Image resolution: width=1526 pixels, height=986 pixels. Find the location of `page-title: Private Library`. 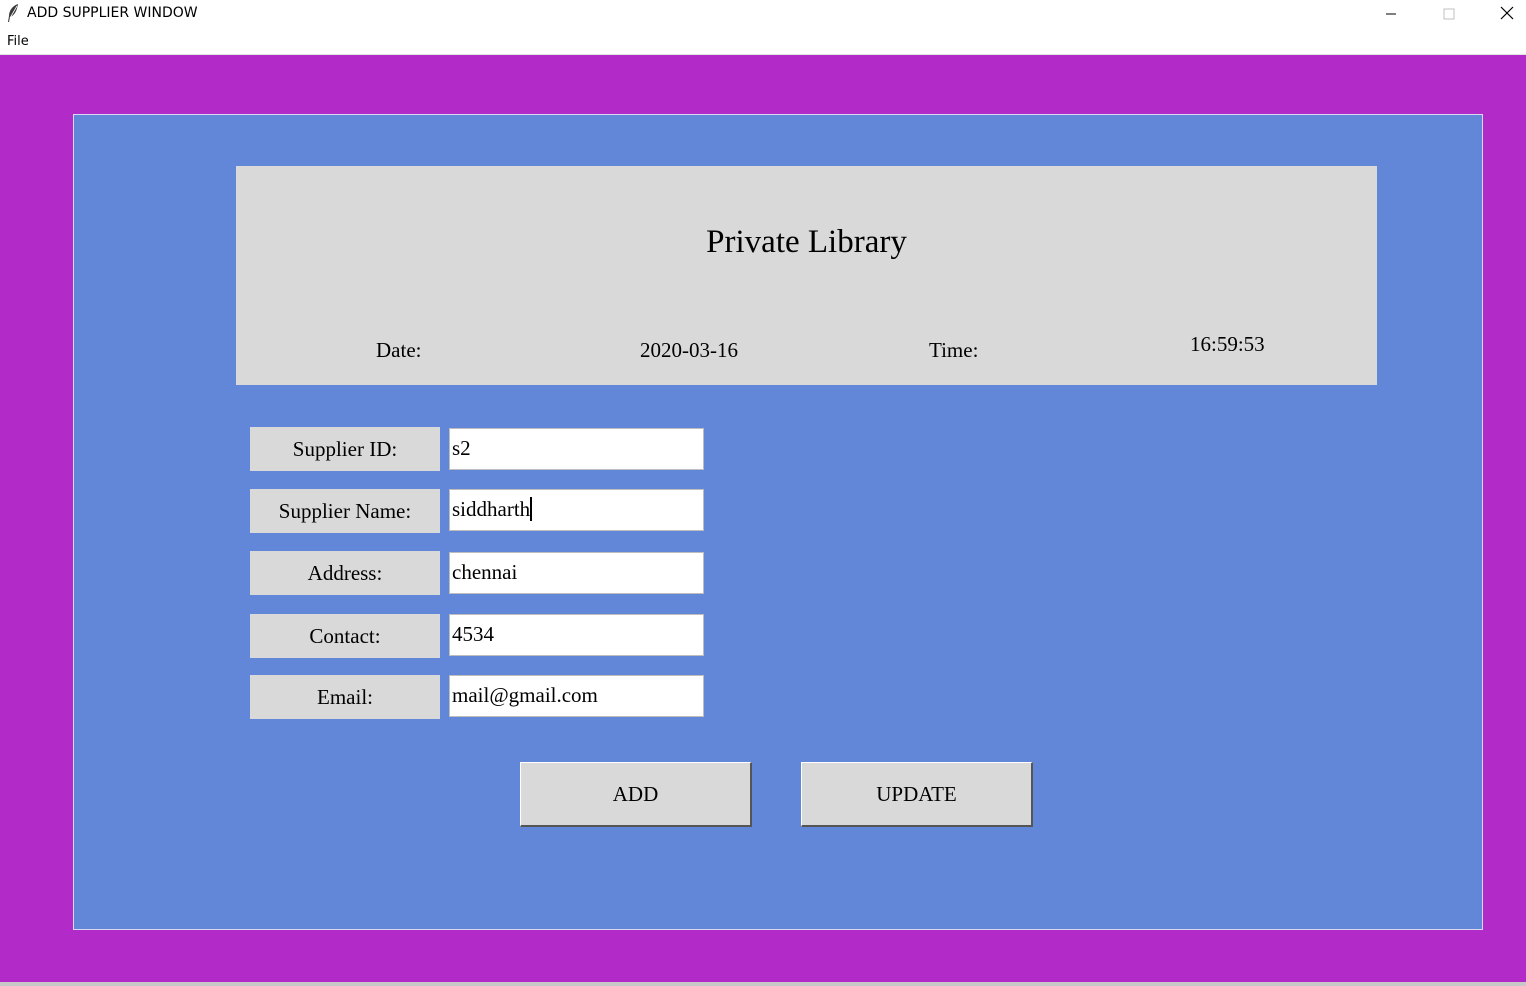

page-title: Private Library is located at coordinates (806, 242).